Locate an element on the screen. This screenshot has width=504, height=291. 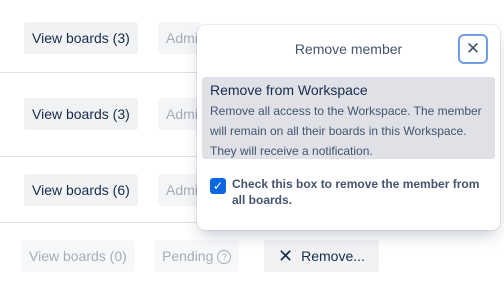
pending-label: Pending is located at coordinates (188, 256).